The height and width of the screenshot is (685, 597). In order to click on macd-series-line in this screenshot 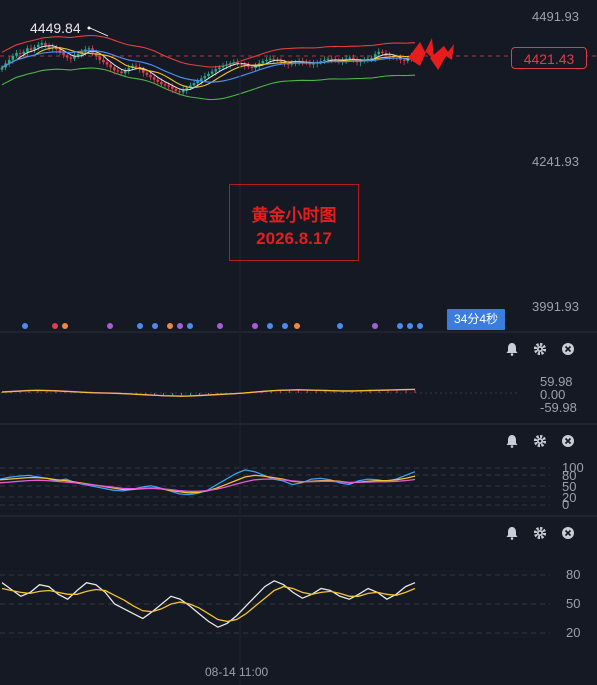, I will do `click(208, 392)`.